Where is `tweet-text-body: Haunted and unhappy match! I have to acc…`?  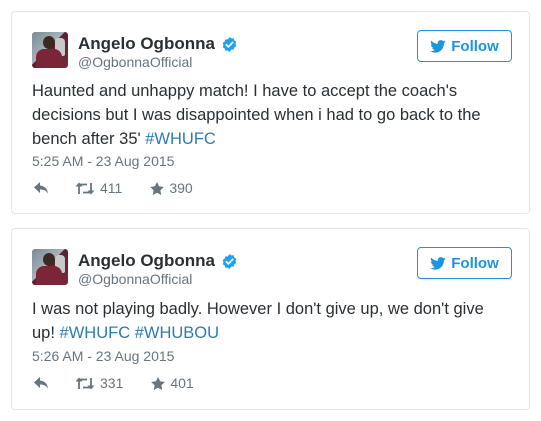 tweet-text-body: Haunted and unhappy match! I have to acc… is located at coordinates (256, 115).